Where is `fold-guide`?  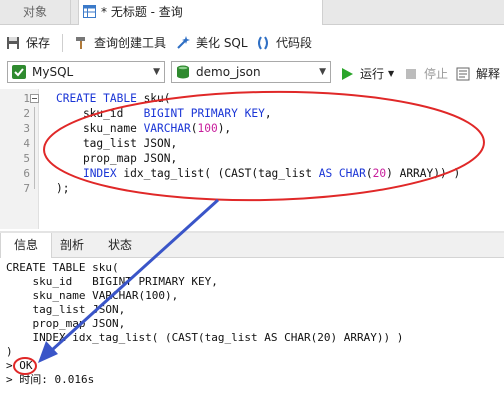
fold-guide is located at coordinates (34, 148).